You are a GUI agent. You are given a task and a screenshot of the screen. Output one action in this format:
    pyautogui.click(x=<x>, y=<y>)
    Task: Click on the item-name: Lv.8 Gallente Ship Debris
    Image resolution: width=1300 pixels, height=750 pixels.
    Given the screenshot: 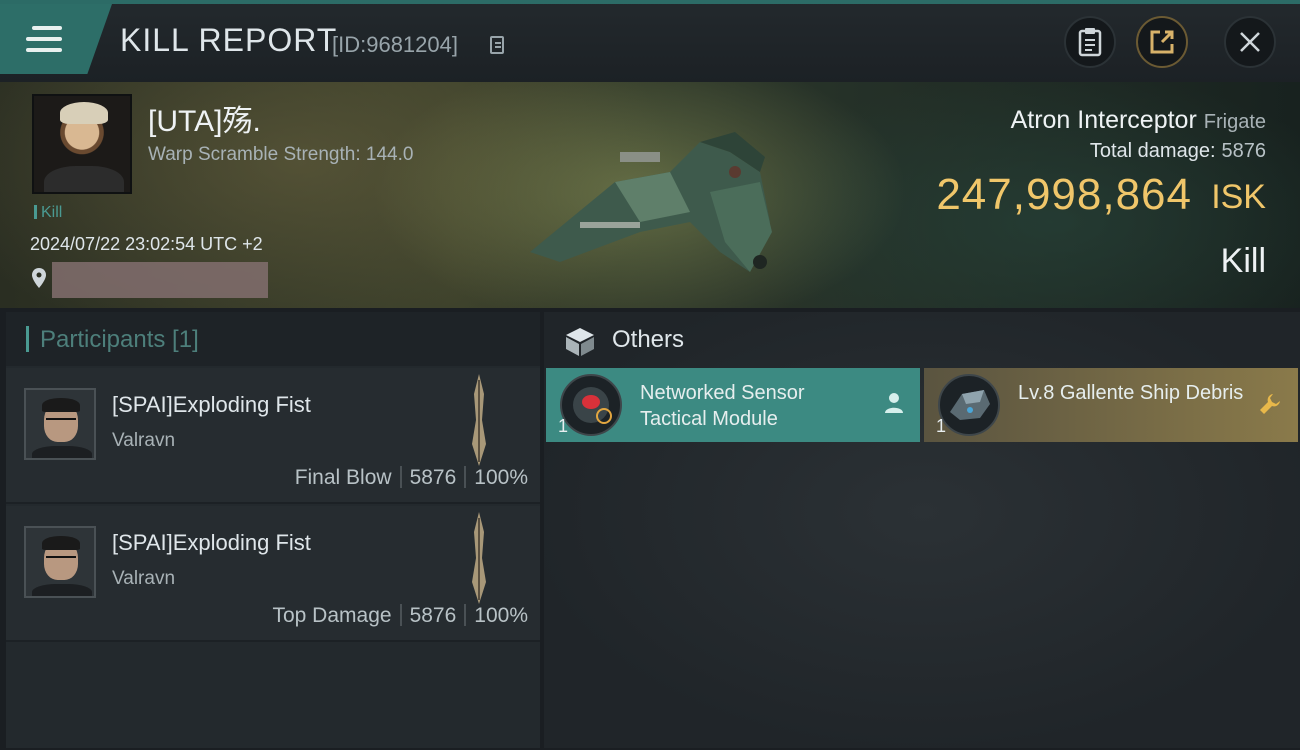 What is the action you would take?
    pyautogui.click(x=1131, y=393)
    